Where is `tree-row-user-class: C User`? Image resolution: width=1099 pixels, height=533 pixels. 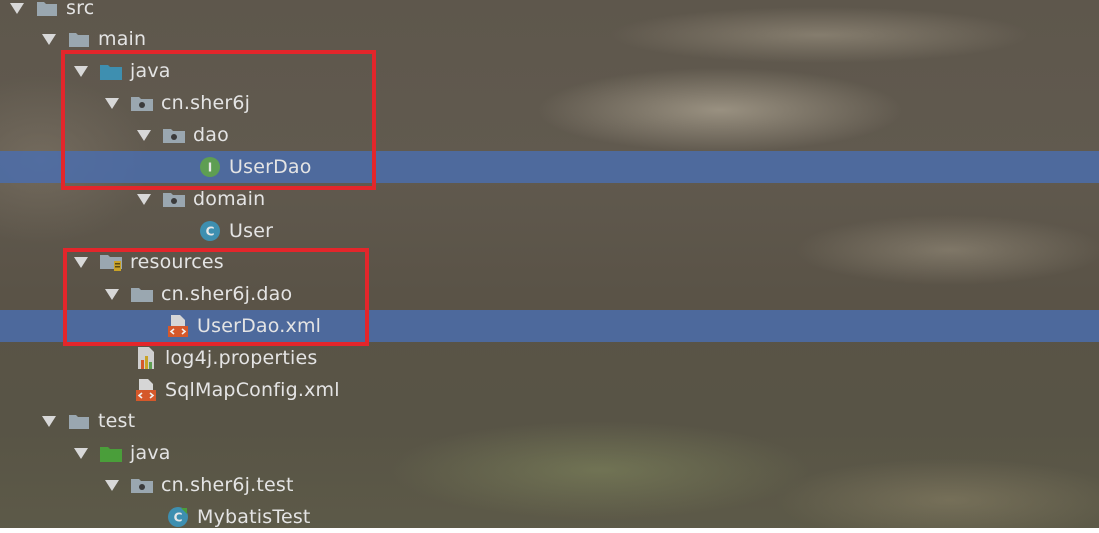
tree-row-user-class: C User is located at coordinates (549, 231).